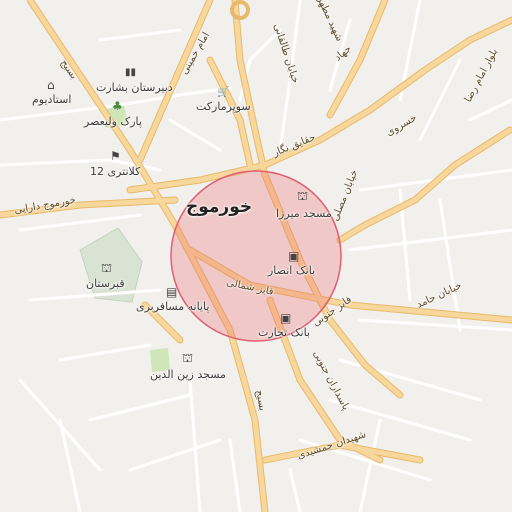 Image resolution: width=512 pixels, height=512 pixels. Describe the element at coordinates (284, 332) in the screenshot. I see `poi-label-tejarat-bank: بانک تجارت` at that location.